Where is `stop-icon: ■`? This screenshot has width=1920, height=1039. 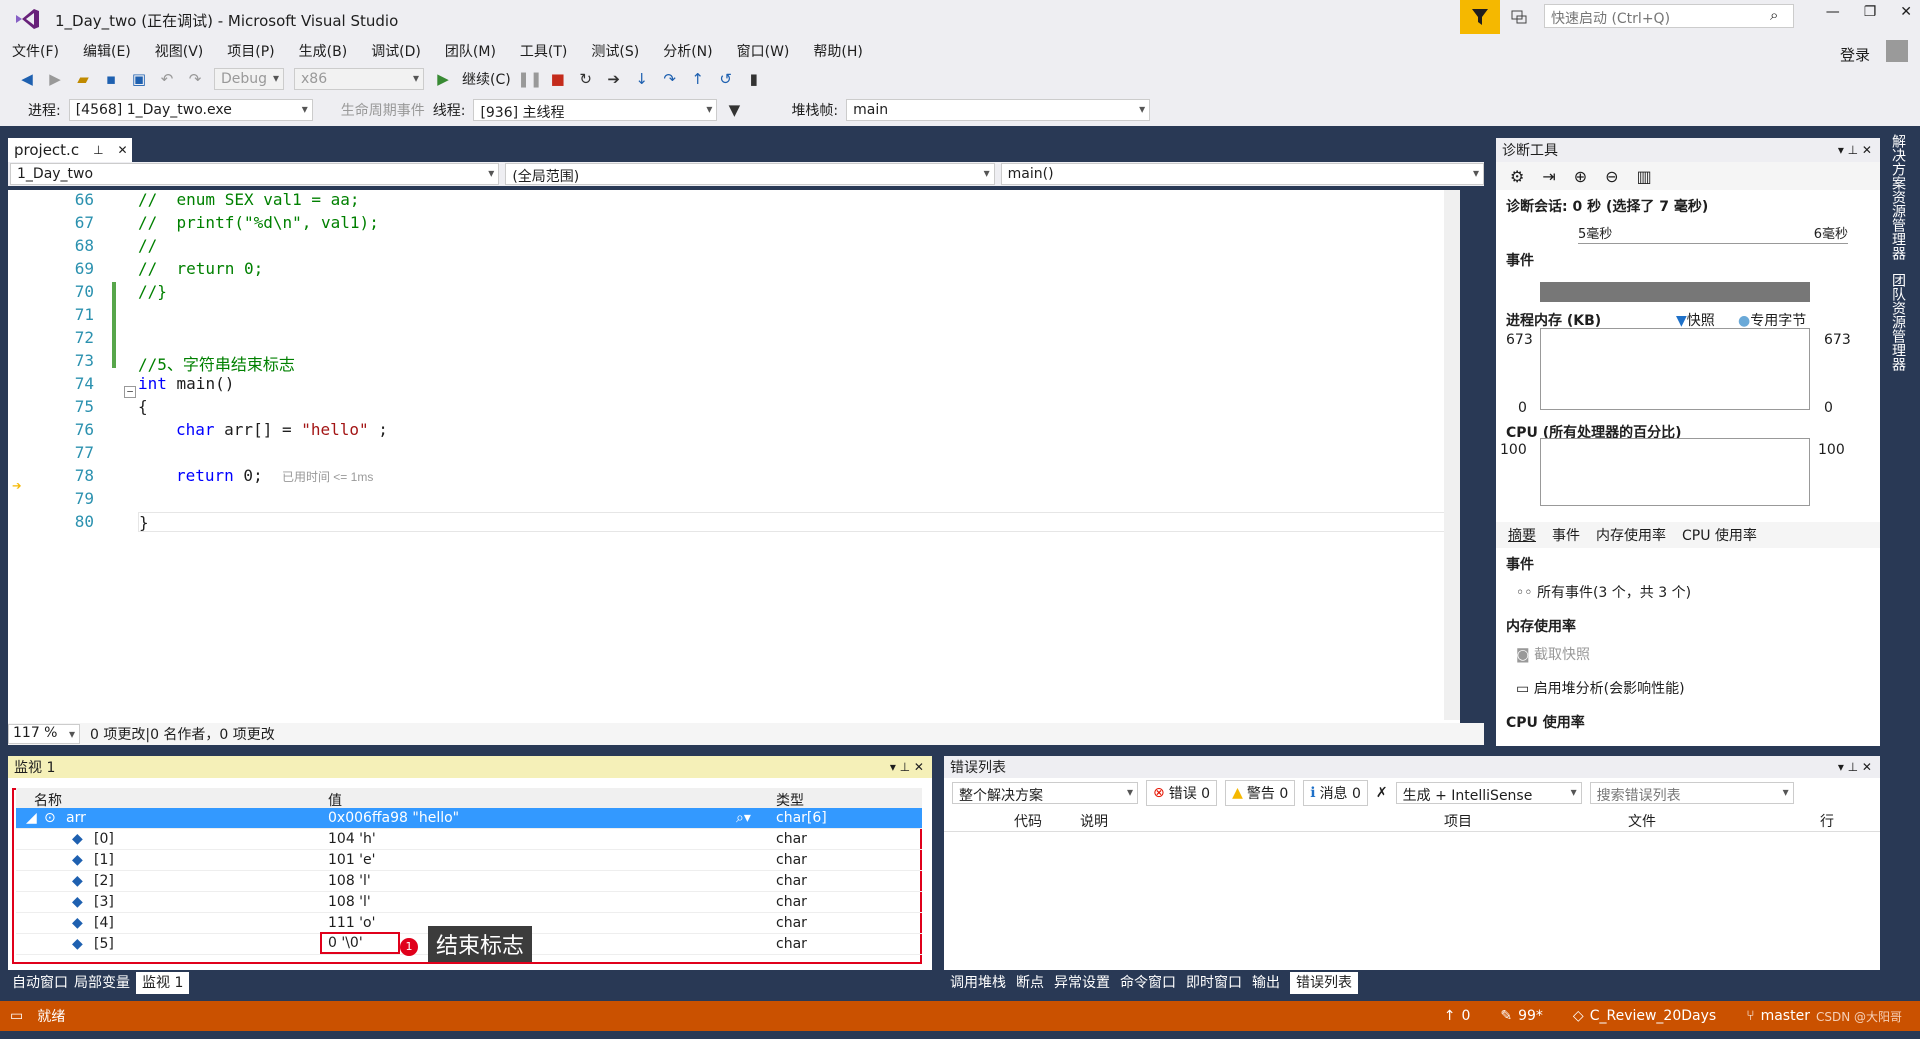 stop-icon: ■ is located at coordinates (558, 79).